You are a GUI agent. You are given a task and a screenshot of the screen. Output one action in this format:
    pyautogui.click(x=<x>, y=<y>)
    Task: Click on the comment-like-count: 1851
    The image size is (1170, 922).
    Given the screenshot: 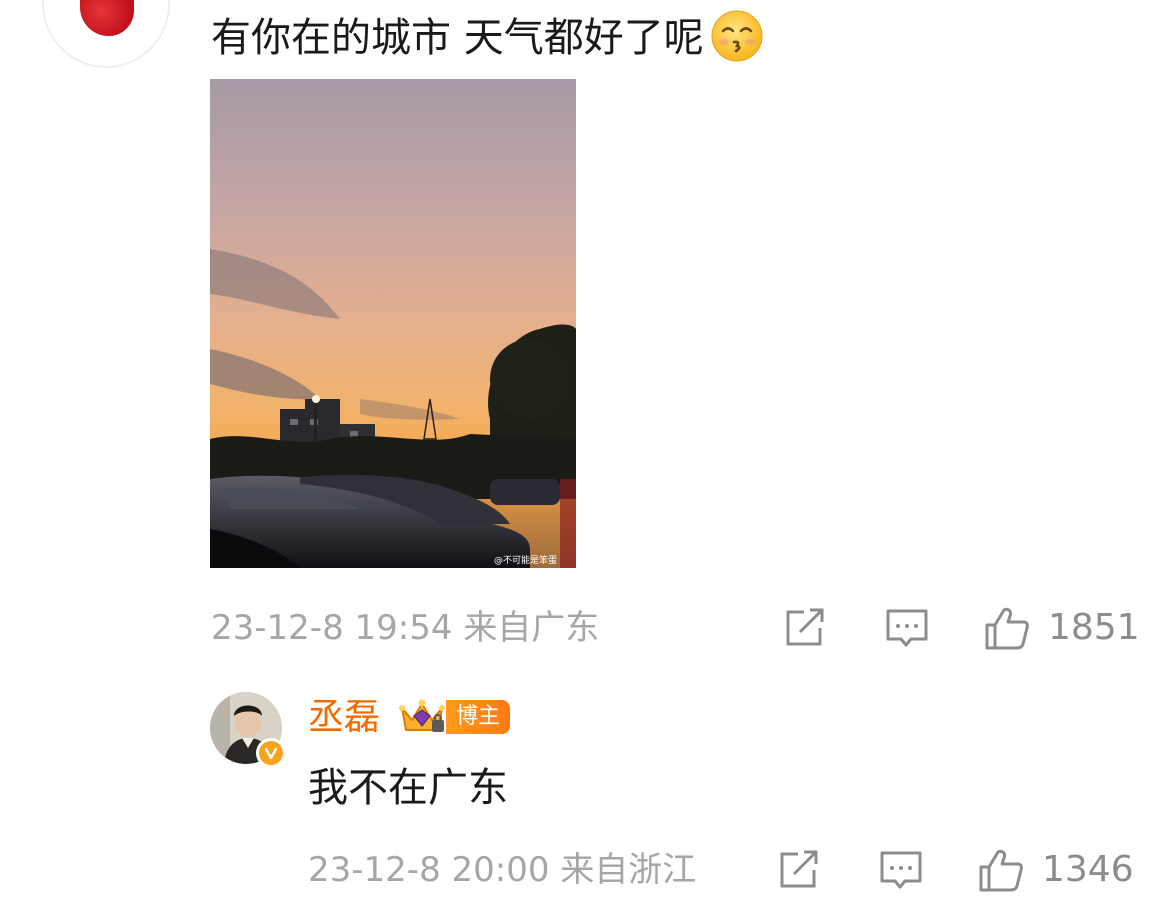 What is the action you would take?
    pyautogui.click(x=1094, y=627)
    